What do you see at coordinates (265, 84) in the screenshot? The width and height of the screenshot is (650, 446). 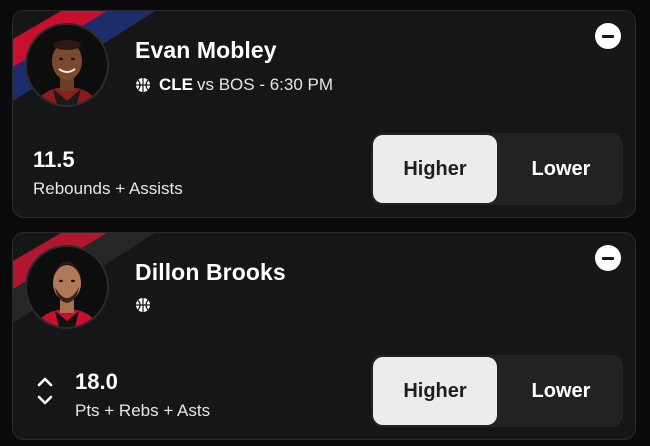 I see `matchup-time: vs BOS - 6:30 PM` at bounding box center [265, 84].